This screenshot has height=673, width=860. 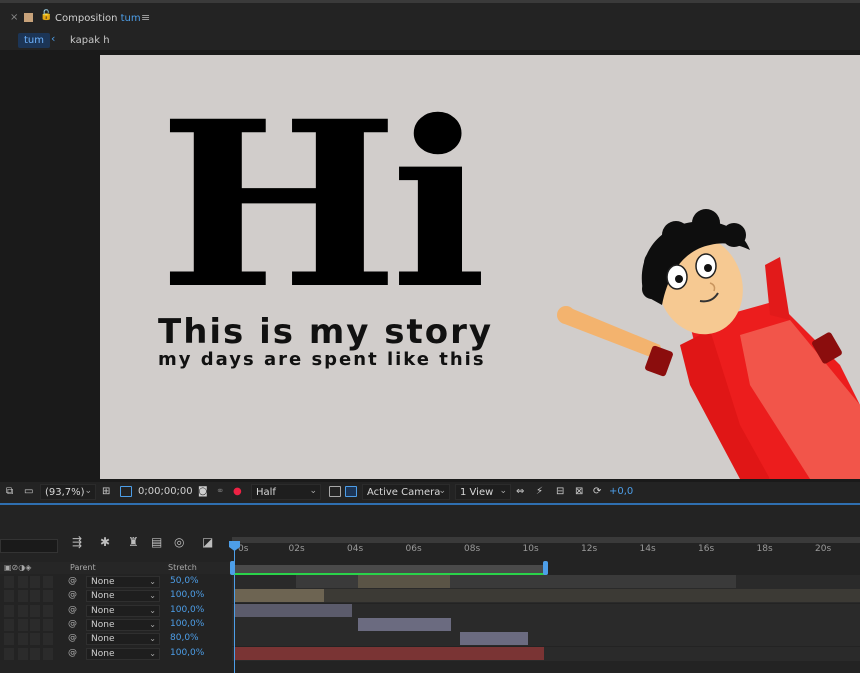 What do you see at coordinates (286, 492) in the screenshot?
I see `resolution-dropdown: Half ⌄` at bounding box center [286, 492].